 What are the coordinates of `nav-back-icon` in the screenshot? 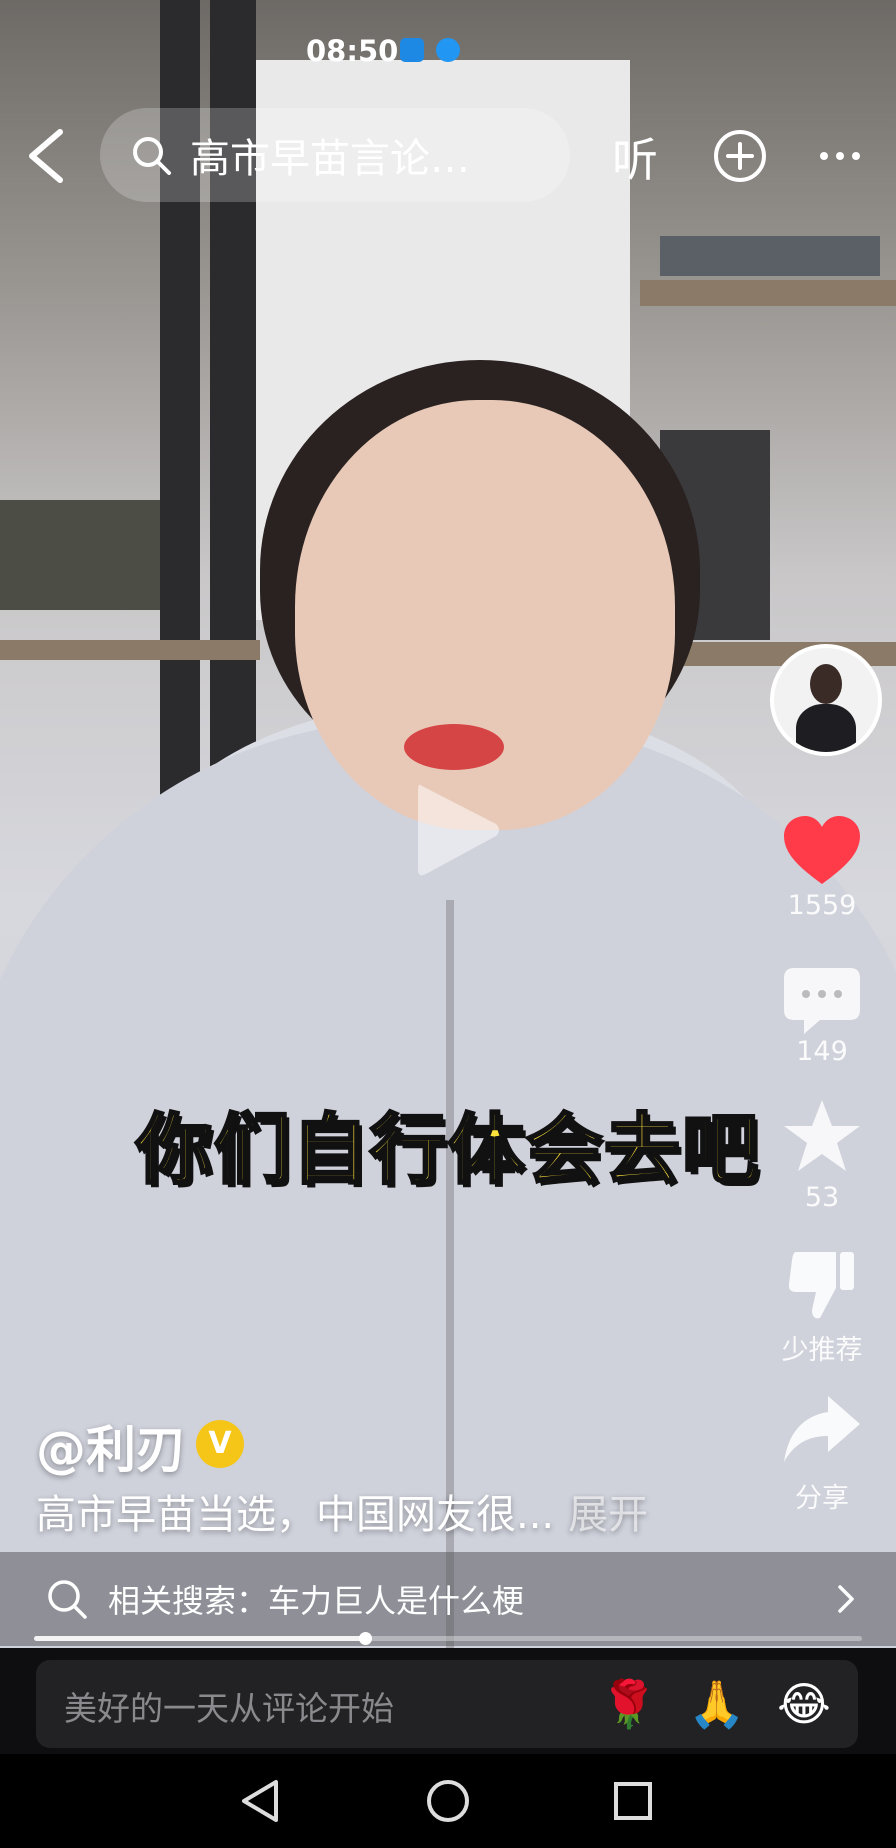 It's located at (261, 1801).